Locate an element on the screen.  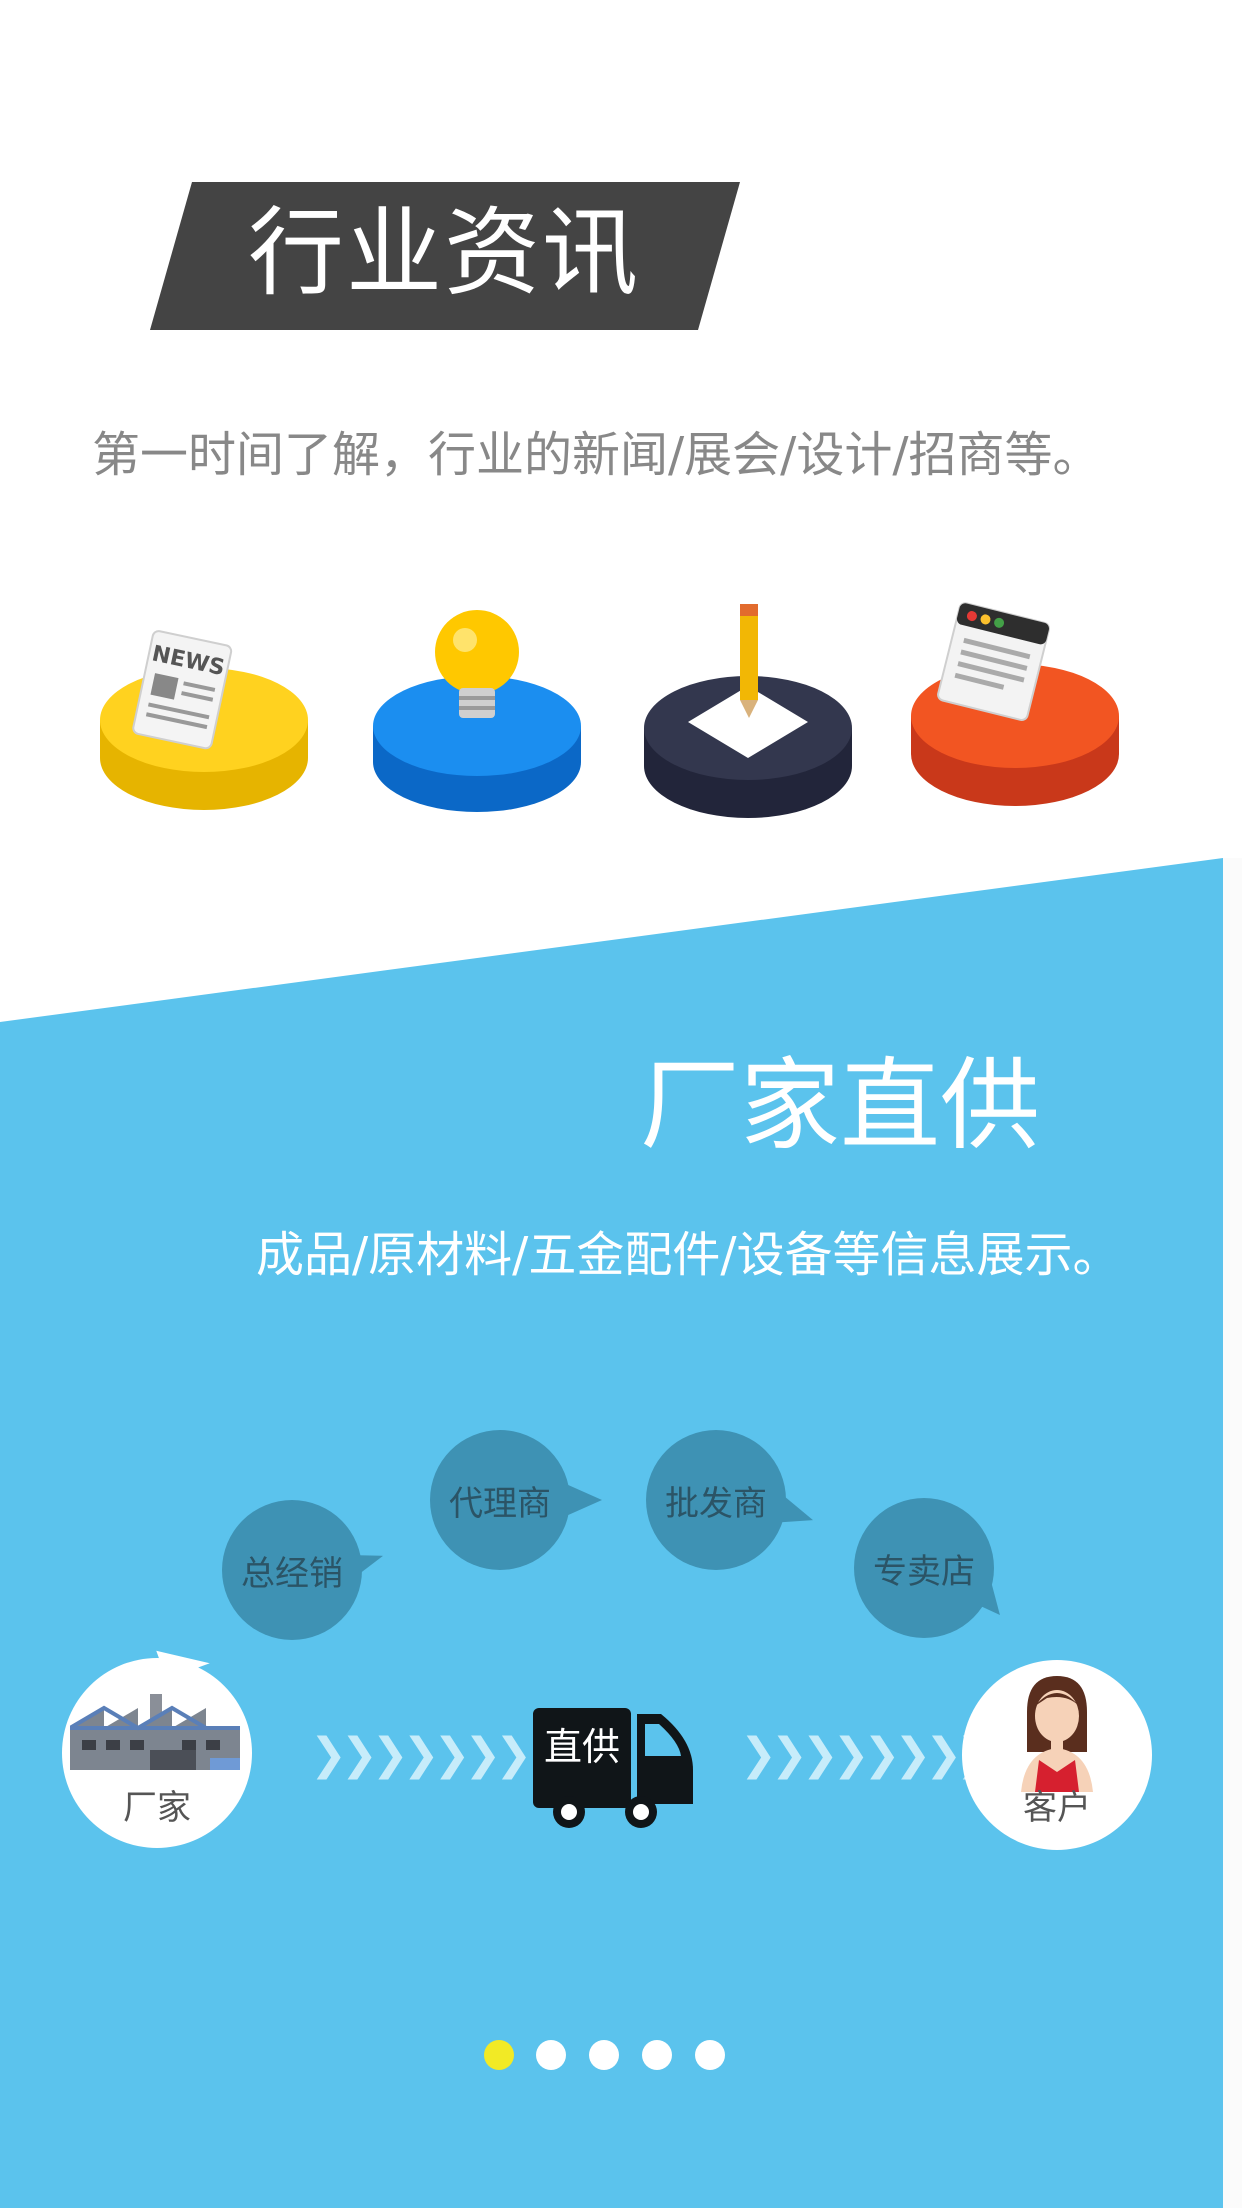
page-title: 行业资讯 is located at coordinates (444, 253).